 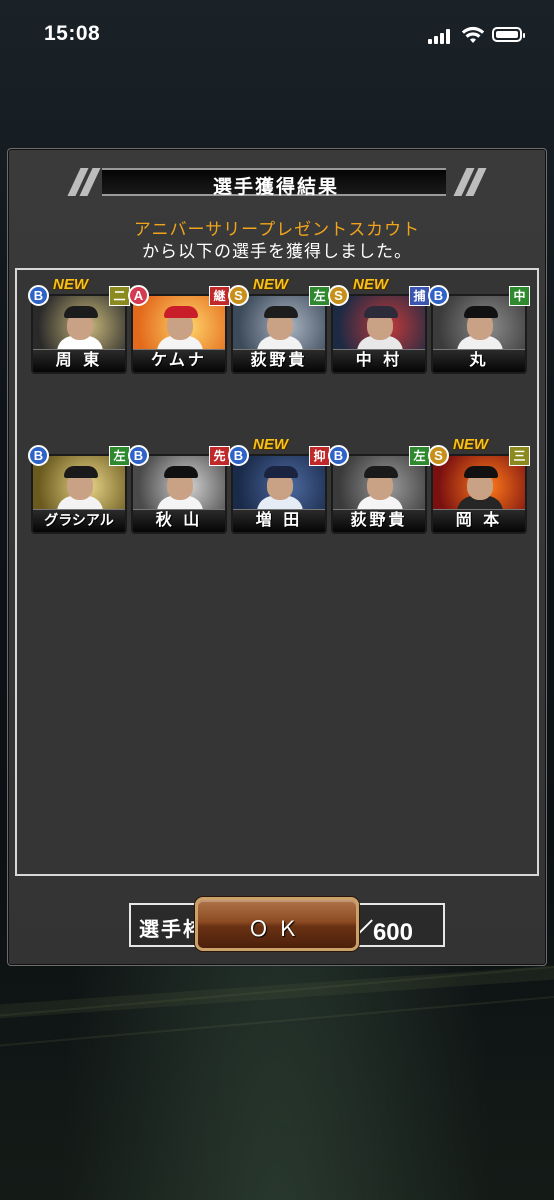 I want to click on player-card: 丸 B 中, so click(x=479, y=330).